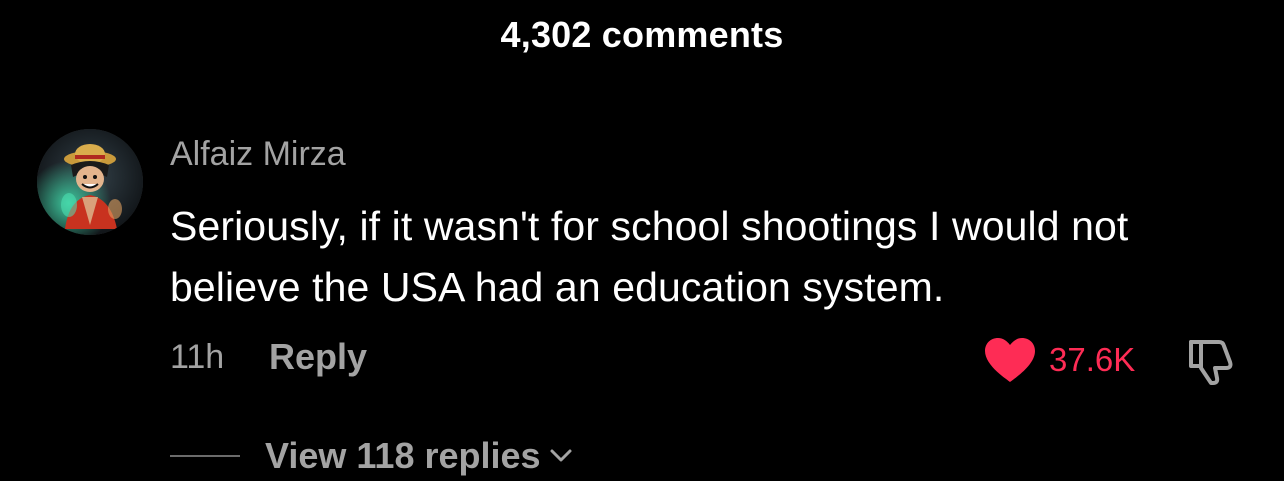  I want to click on view-replies-button: View 118 replies, so click(419, 456).